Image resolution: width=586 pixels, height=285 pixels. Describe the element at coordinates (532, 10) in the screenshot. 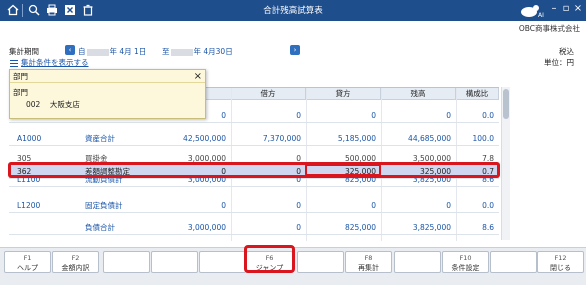

I see `obc-logo-icon: AI` at that location.